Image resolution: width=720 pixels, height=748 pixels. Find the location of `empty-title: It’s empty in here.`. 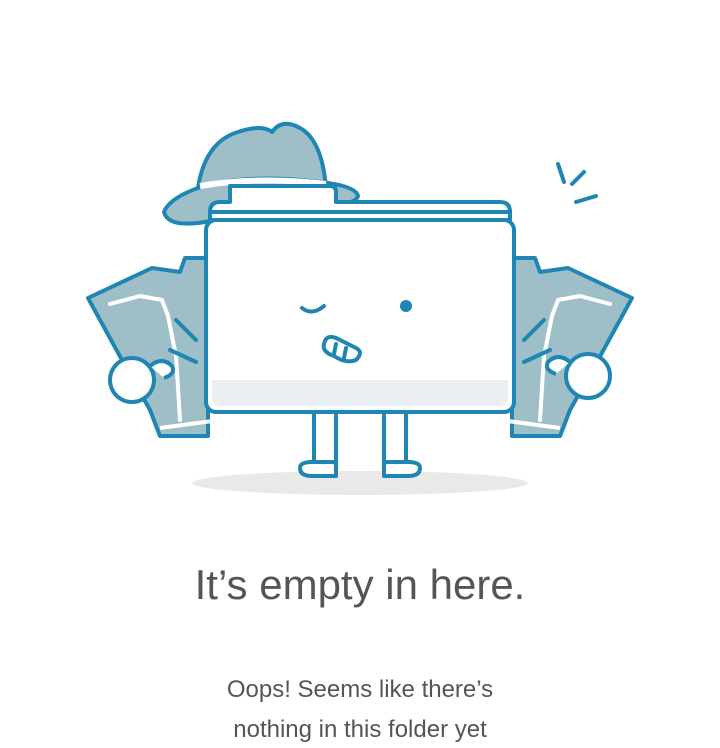

empty-title: It’s empty in here. is located at coordinates (360, 584).